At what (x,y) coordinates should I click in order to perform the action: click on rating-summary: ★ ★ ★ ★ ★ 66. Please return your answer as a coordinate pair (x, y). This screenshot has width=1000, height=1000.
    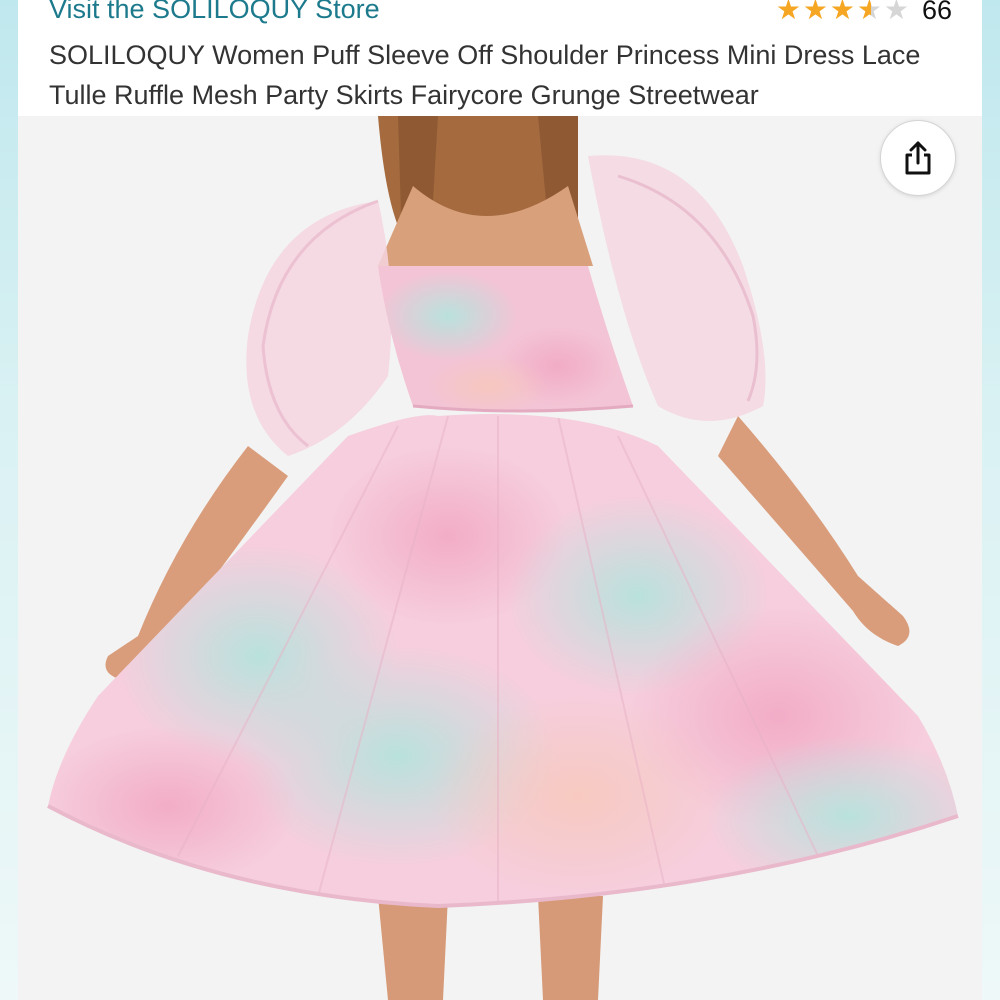
    Looking at the image, I should click on (863, 13).